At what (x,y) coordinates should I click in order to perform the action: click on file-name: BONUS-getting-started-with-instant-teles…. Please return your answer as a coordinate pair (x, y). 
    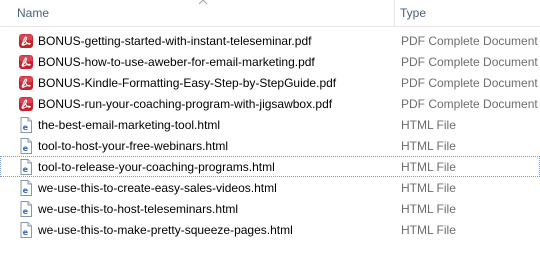
    Looking at the image, I should click on (175, 41).